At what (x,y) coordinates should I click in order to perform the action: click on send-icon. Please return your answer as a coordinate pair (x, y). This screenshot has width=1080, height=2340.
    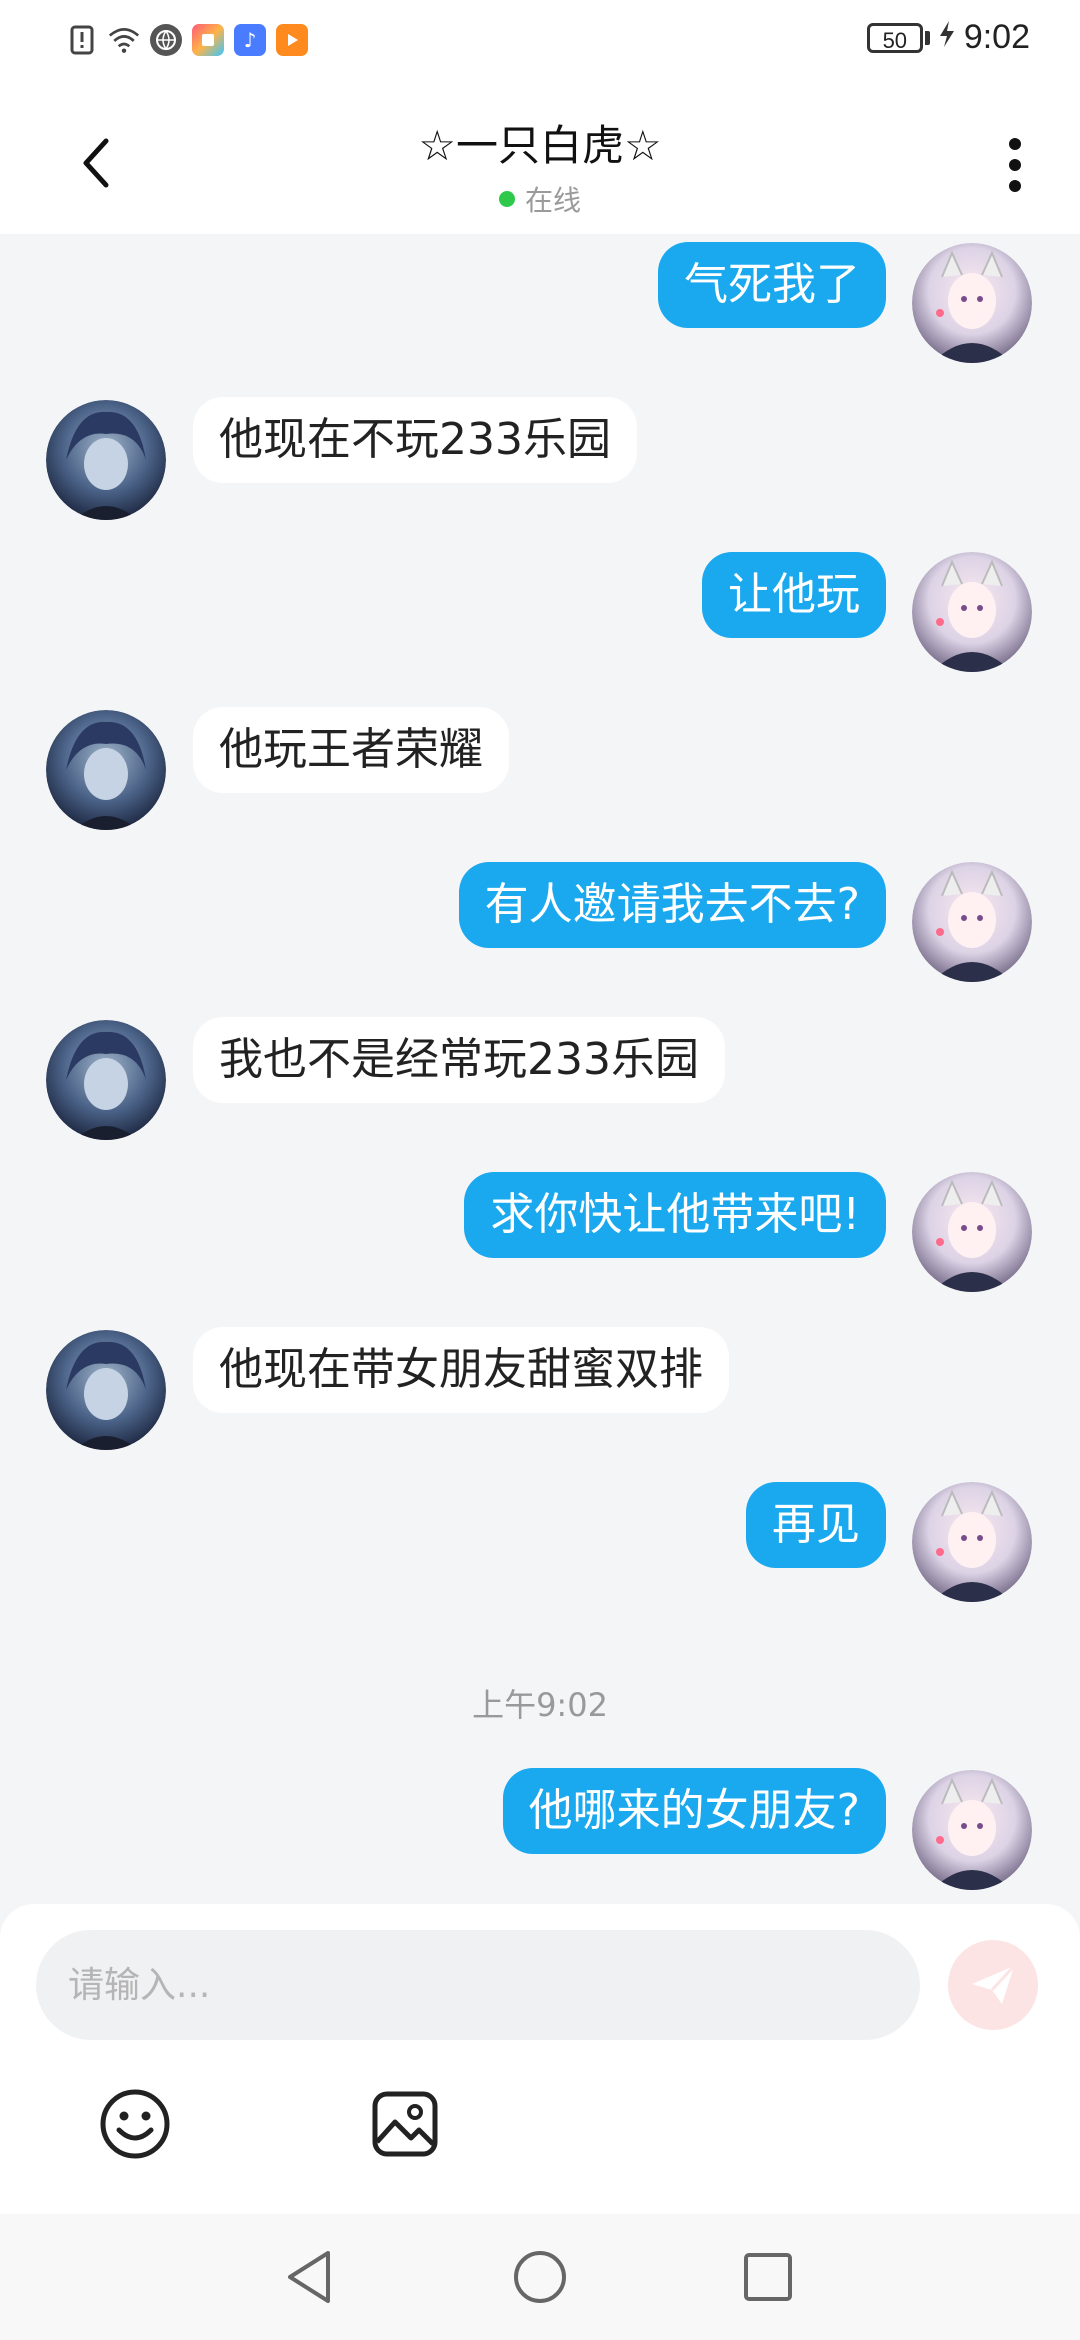
    Looking at the image, I should click on (994, 1984).